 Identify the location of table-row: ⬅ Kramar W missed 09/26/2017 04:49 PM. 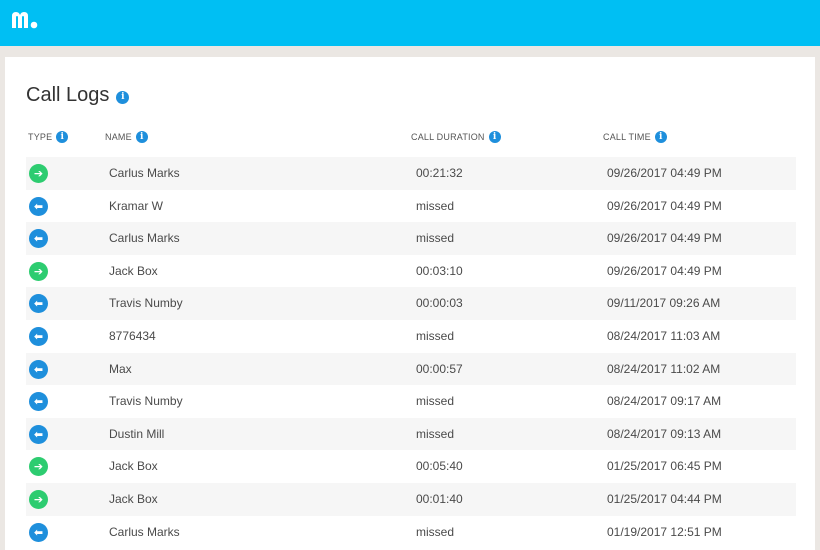
(411, 206).